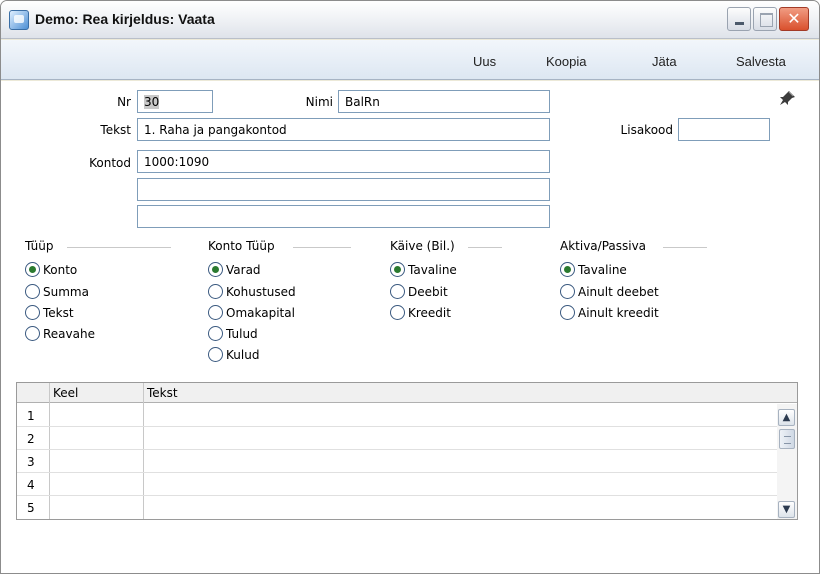 This screenshot has width=820, height=574. I want to click on lisakood-field, so click(724, 129).